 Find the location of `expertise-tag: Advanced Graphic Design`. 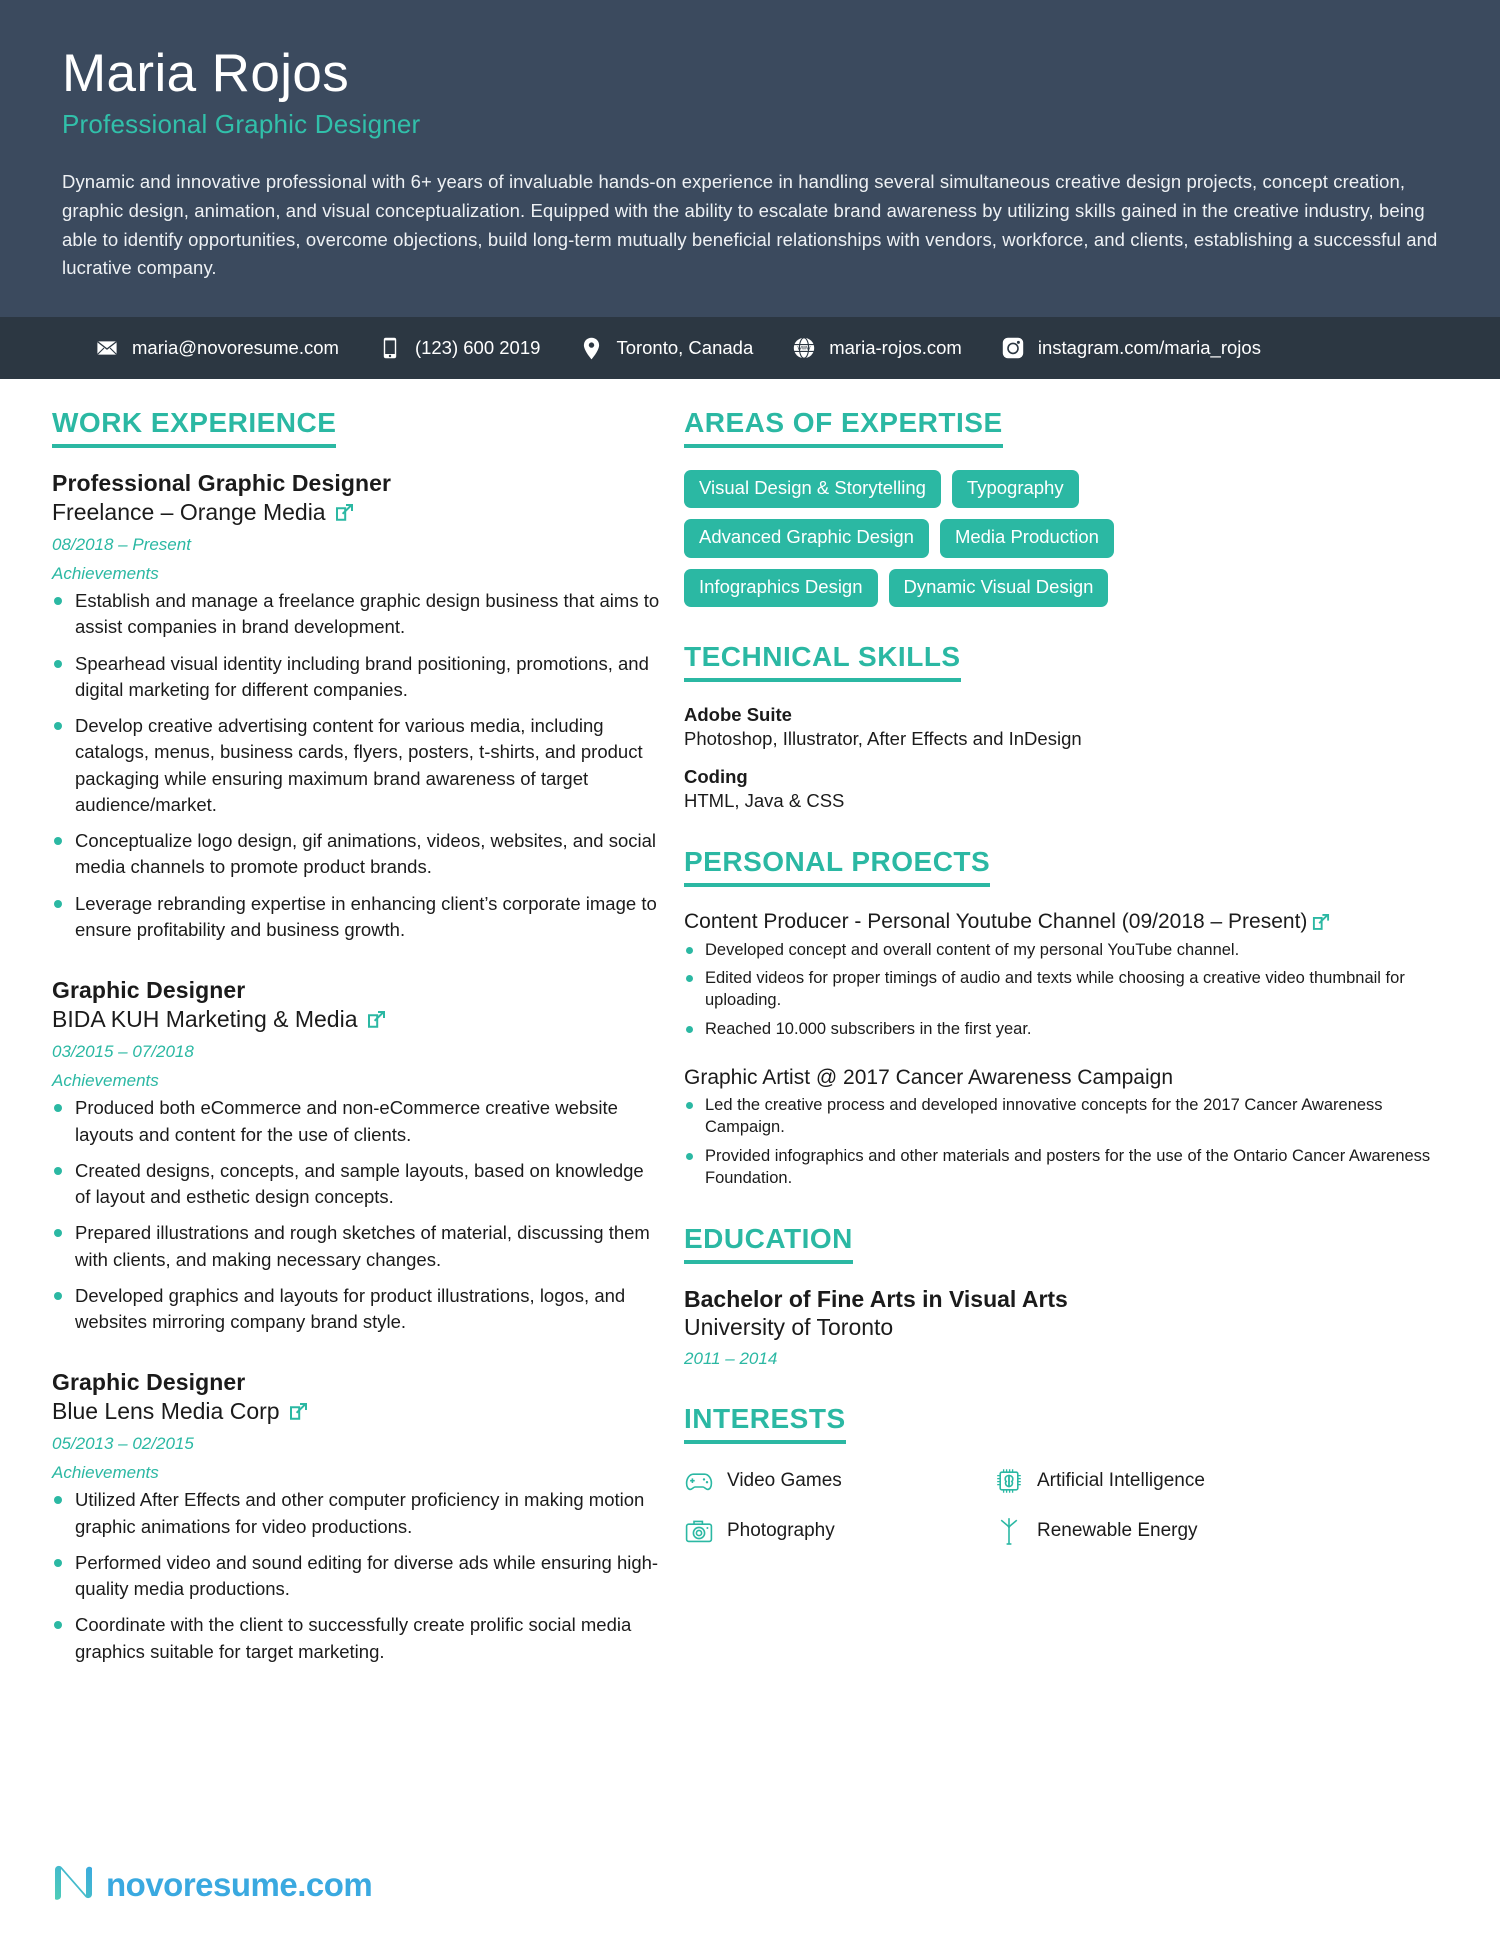

expertise-tag: Advanced Graphic Design is located at coordinates (806, 538).